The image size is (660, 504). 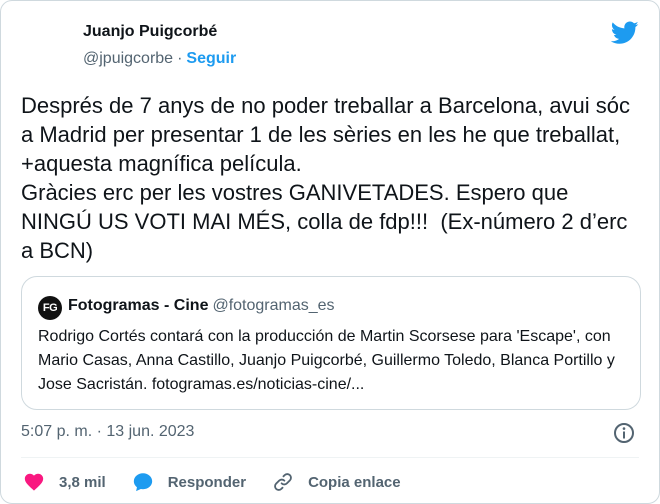 I want to click on copy-link-label: Copia enlace, so click(x=354, y=482).